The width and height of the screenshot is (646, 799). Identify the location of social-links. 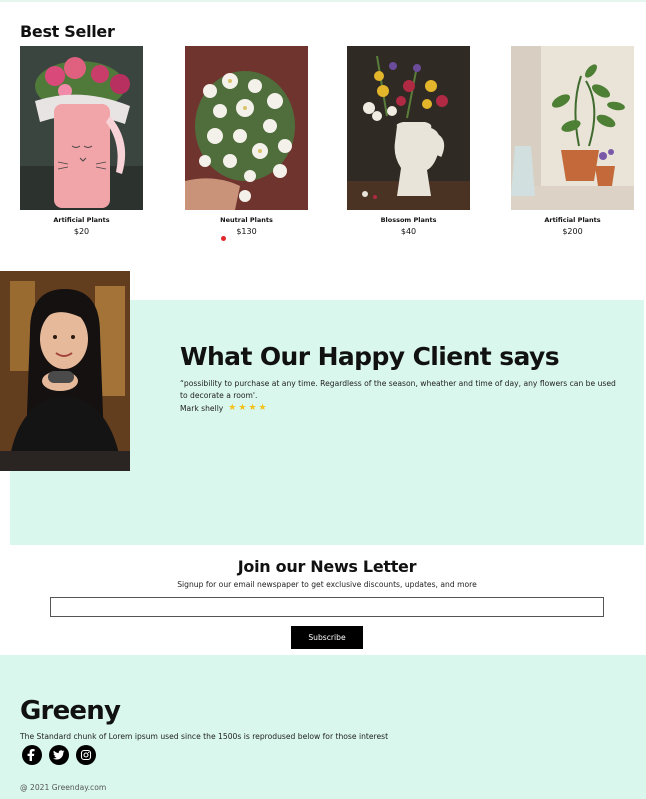
(59, 755).